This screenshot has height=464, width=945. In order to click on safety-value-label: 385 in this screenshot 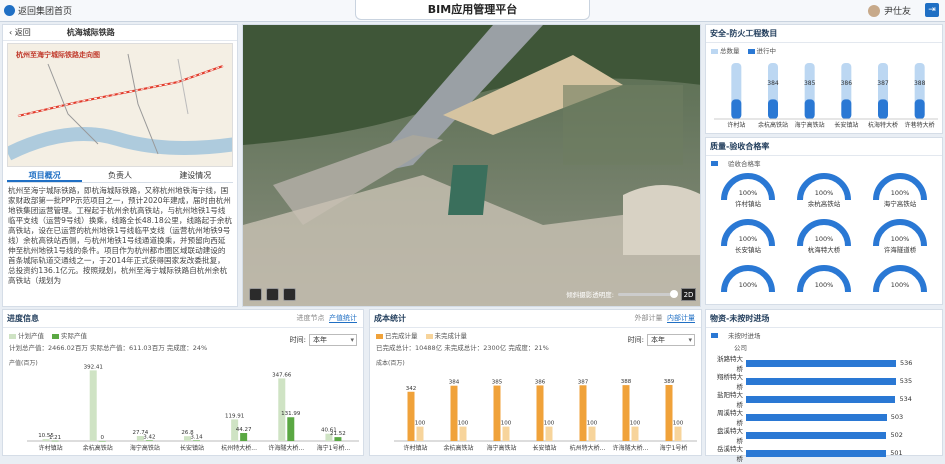, I will do `click(810, 83)`.